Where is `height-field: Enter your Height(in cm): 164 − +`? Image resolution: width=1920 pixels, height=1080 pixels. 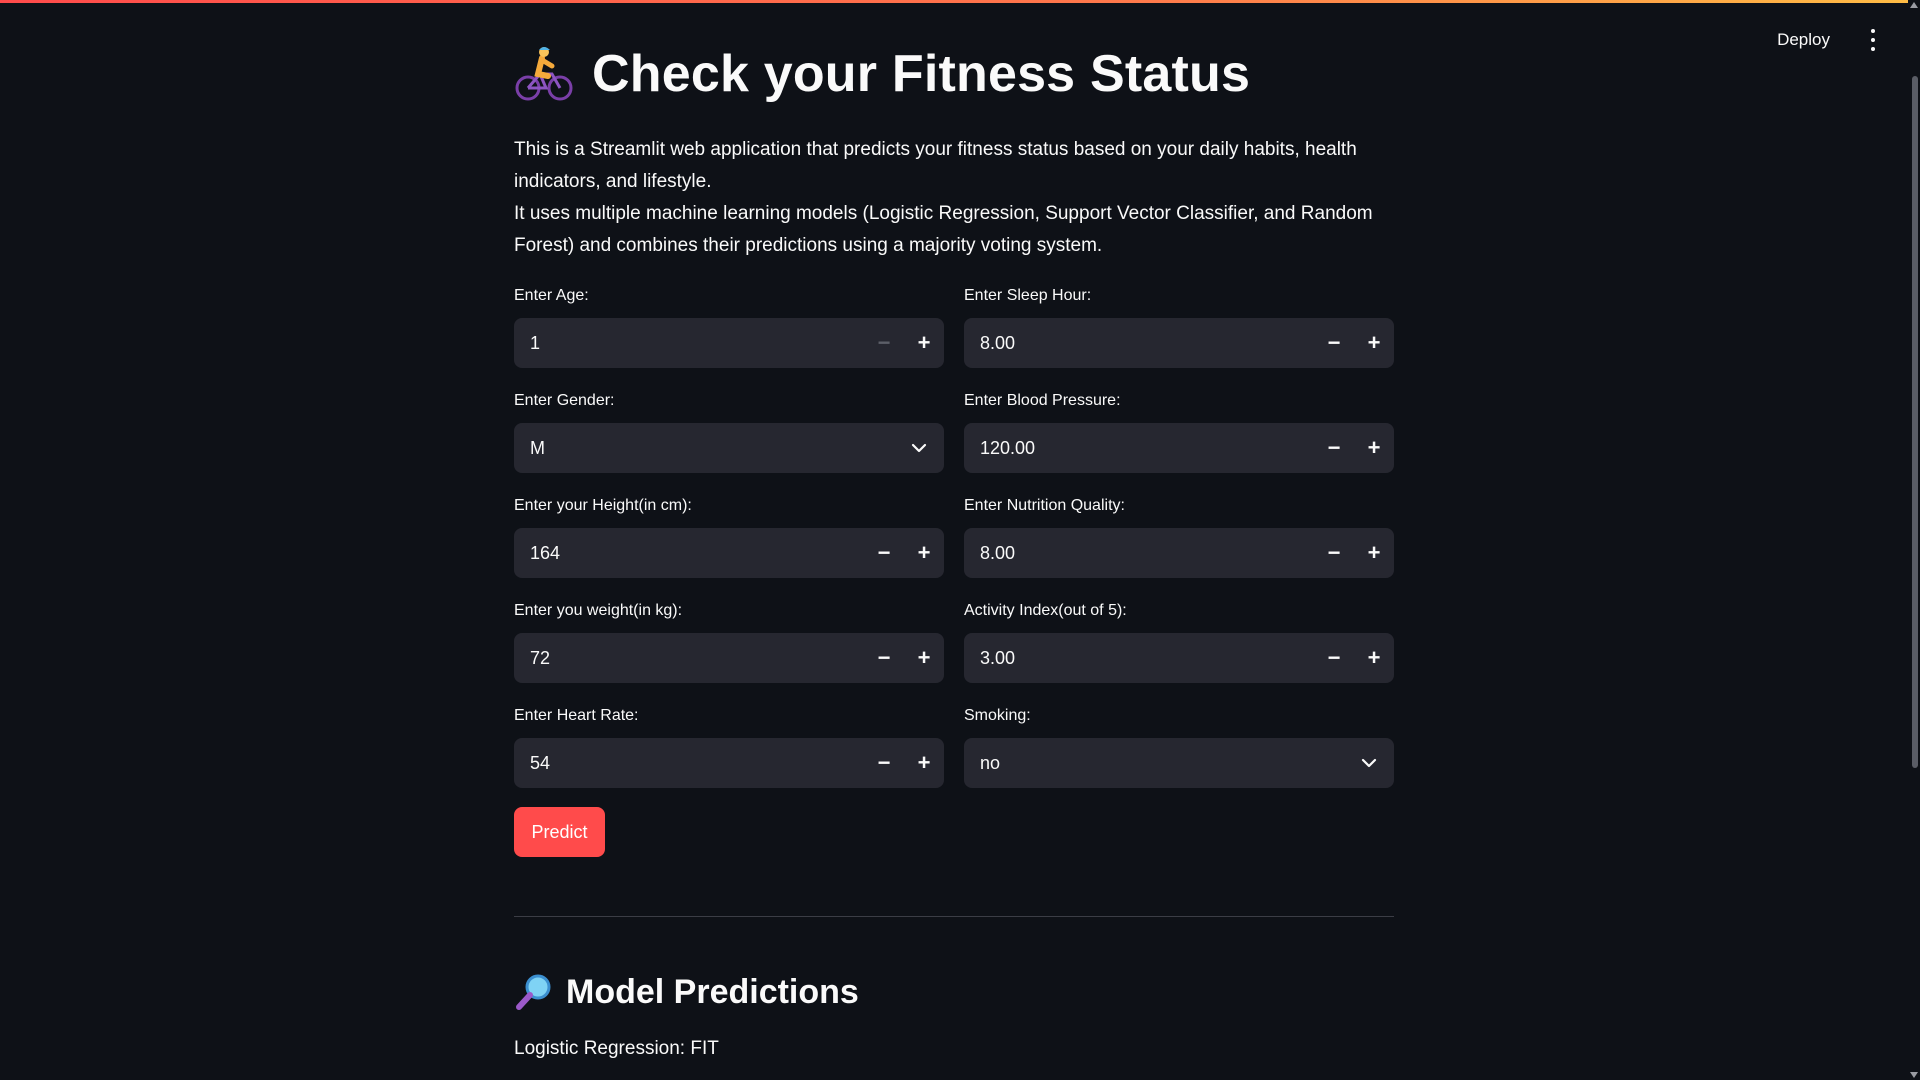
height-field: Enter your Height(in cm): 164 − + is located at coordinates (729, 537).